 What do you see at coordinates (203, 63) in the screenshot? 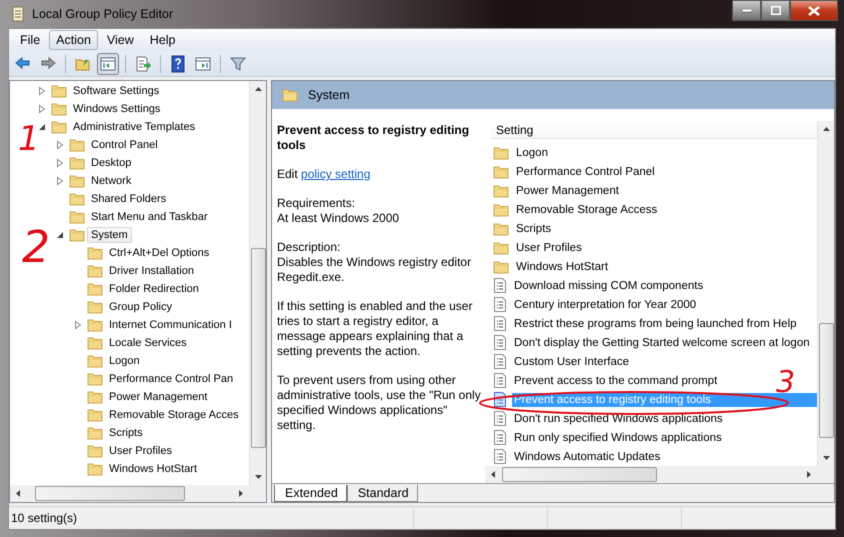
I see `action-pane-icon` at bounding box center [203, 63].